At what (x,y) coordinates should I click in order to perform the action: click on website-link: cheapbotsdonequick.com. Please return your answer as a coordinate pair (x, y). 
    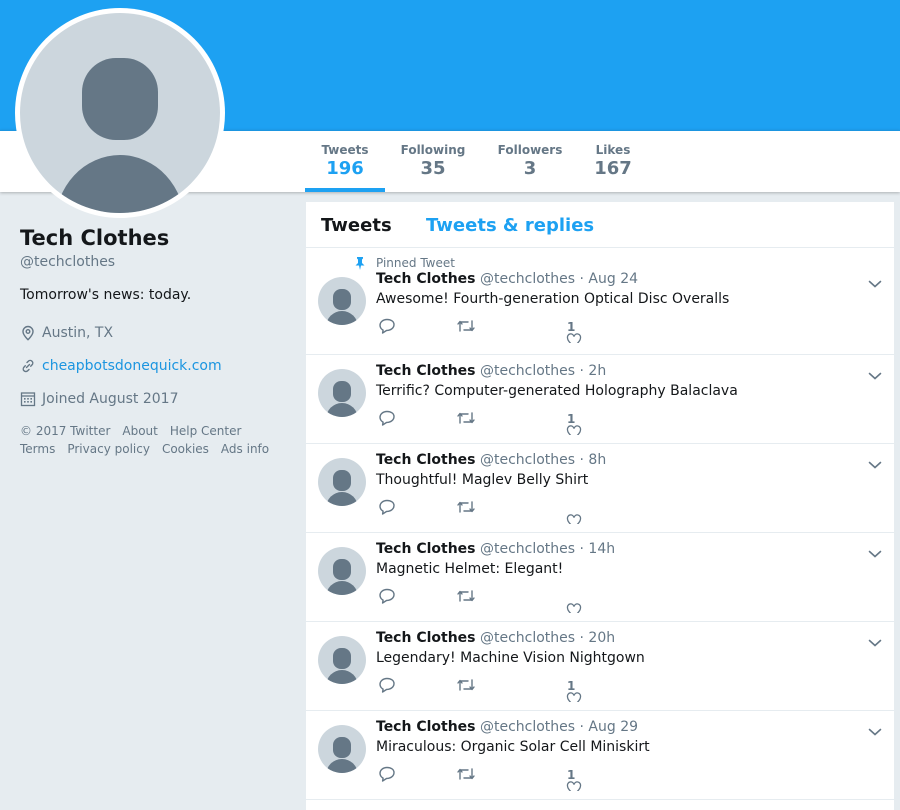
    Looking at the image, I should click on (132, 366).